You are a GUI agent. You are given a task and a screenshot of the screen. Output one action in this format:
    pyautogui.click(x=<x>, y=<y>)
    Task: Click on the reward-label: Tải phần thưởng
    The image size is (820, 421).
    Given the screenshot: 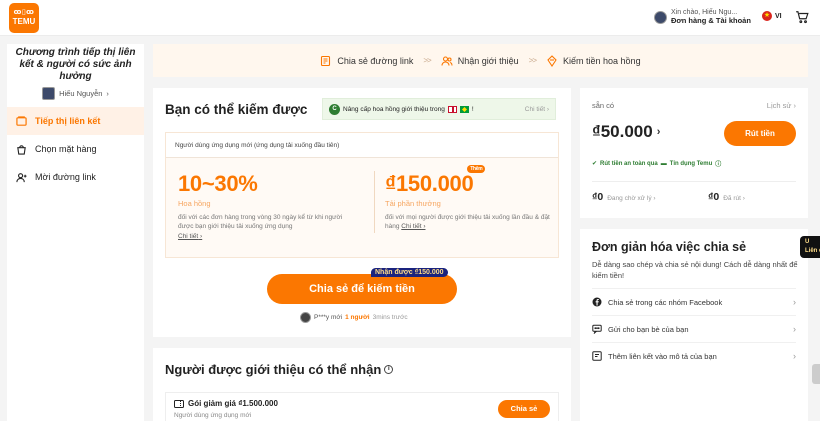 What is the action you would take?
    pyautogui.click(x=413, y=203)
    